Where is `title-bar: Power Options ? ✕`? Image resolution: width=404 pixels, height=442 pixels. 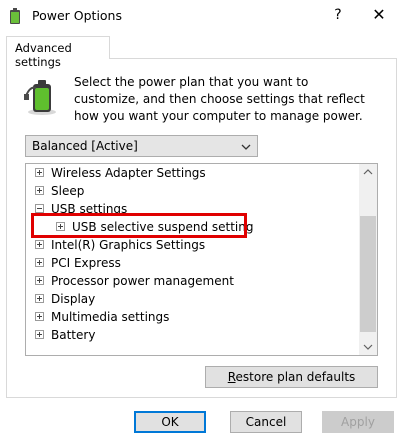
title-bar: Power Options ? ✕ is located at coordinates (202, 16).